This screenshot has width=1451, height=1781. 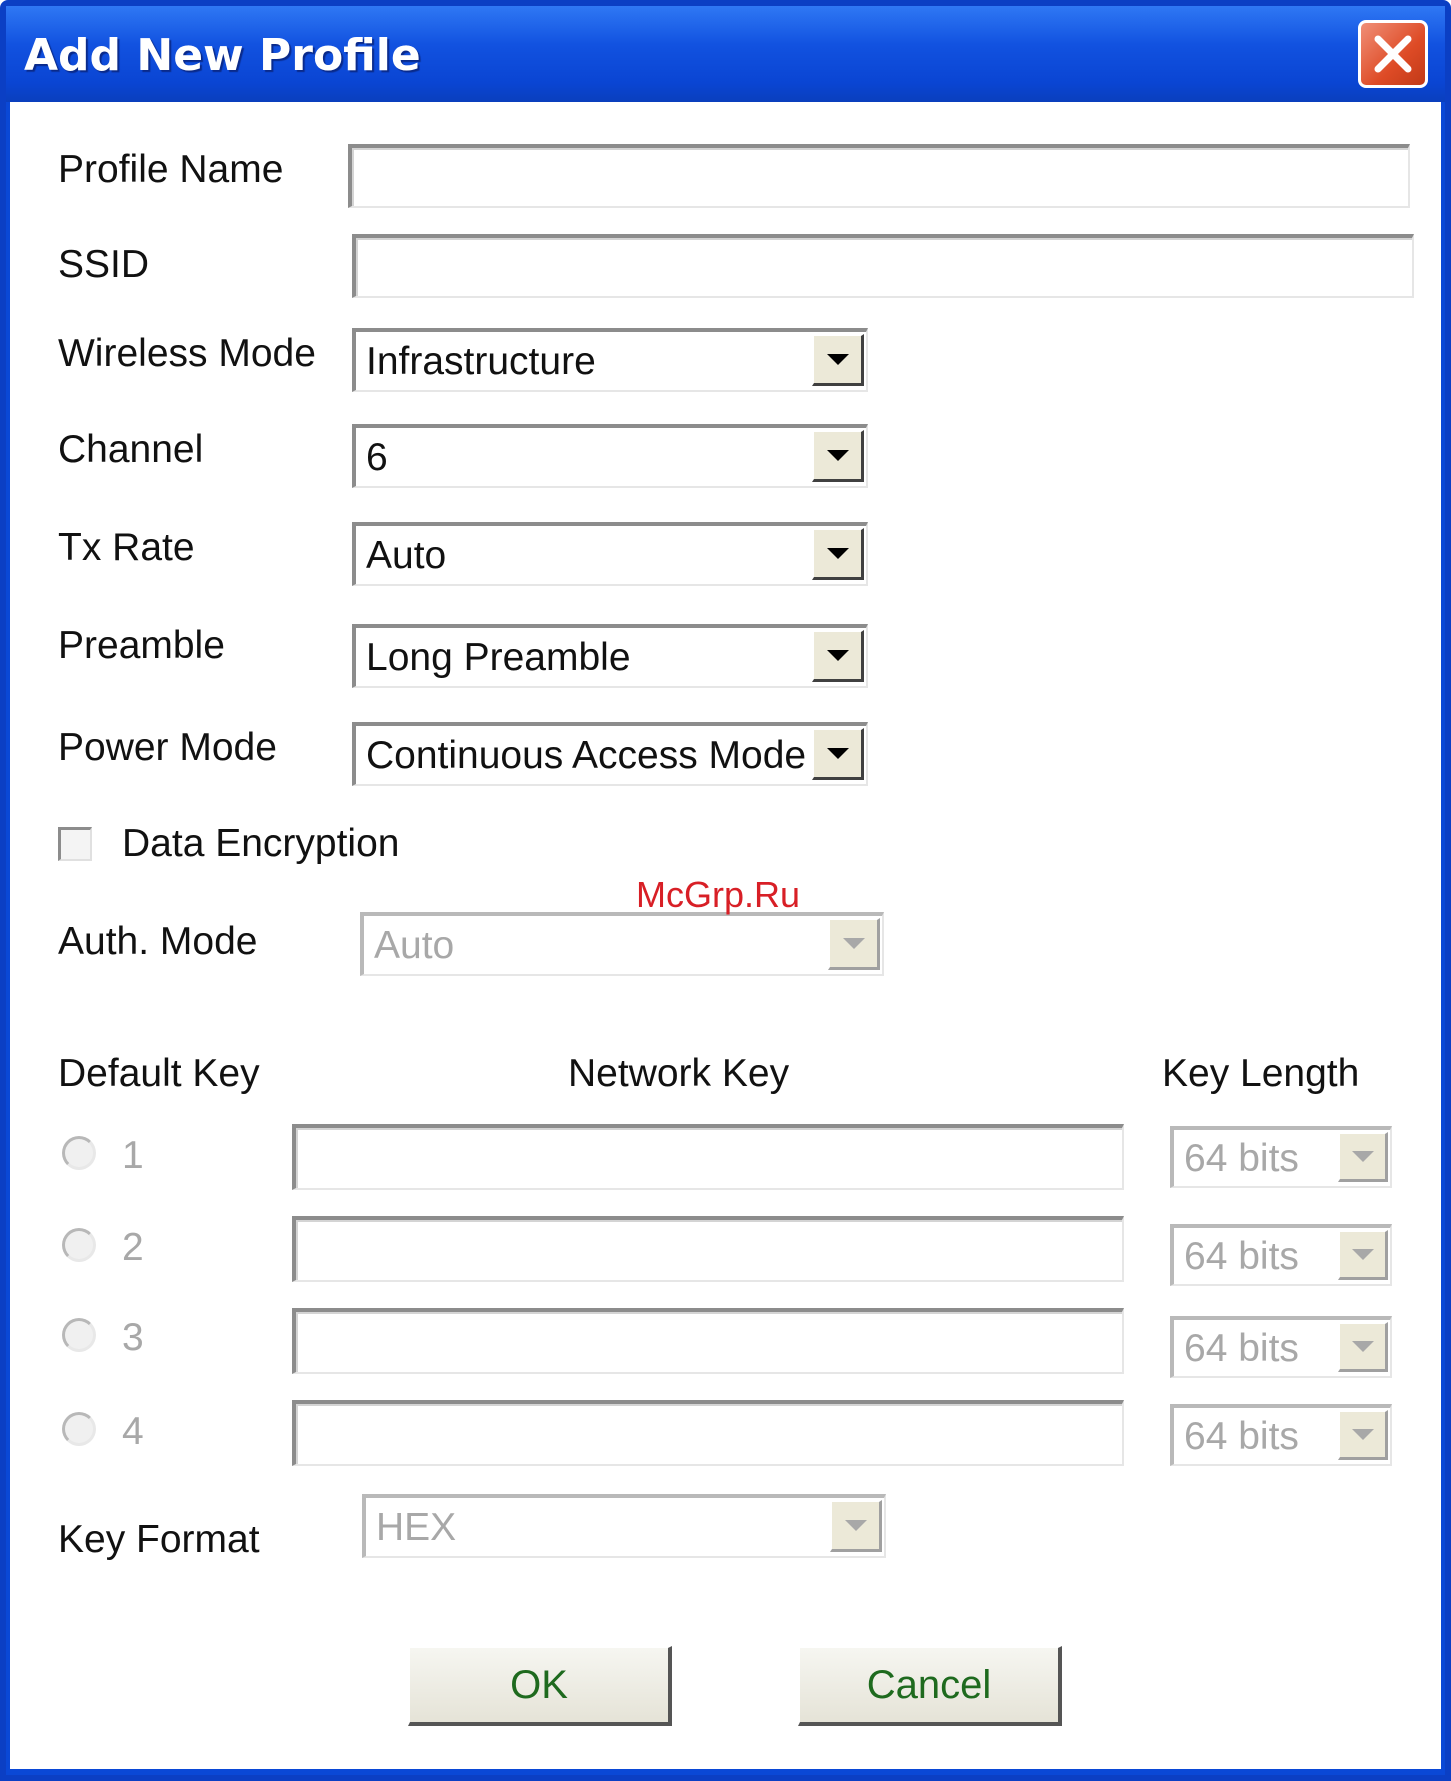 What do you see at coordinates (718, 894) in the screenshot?
I see `watermark-text: McGrp.Ru` at bounding box center [718, 894].